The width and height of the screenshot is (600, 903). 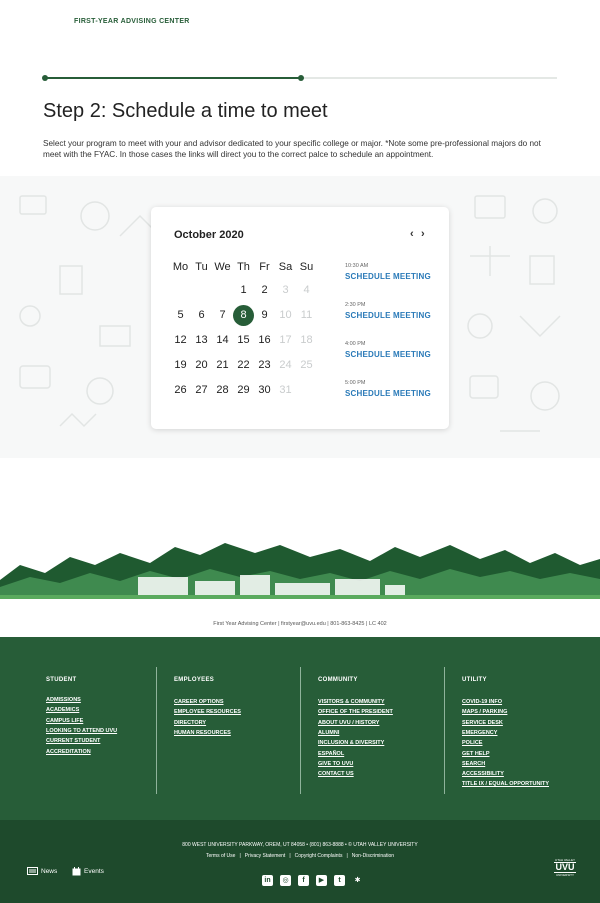 What do you see at coordinates (180, 390) in the screenshot?
I see `calendar-day: 26` at bounding box center [180, 390].